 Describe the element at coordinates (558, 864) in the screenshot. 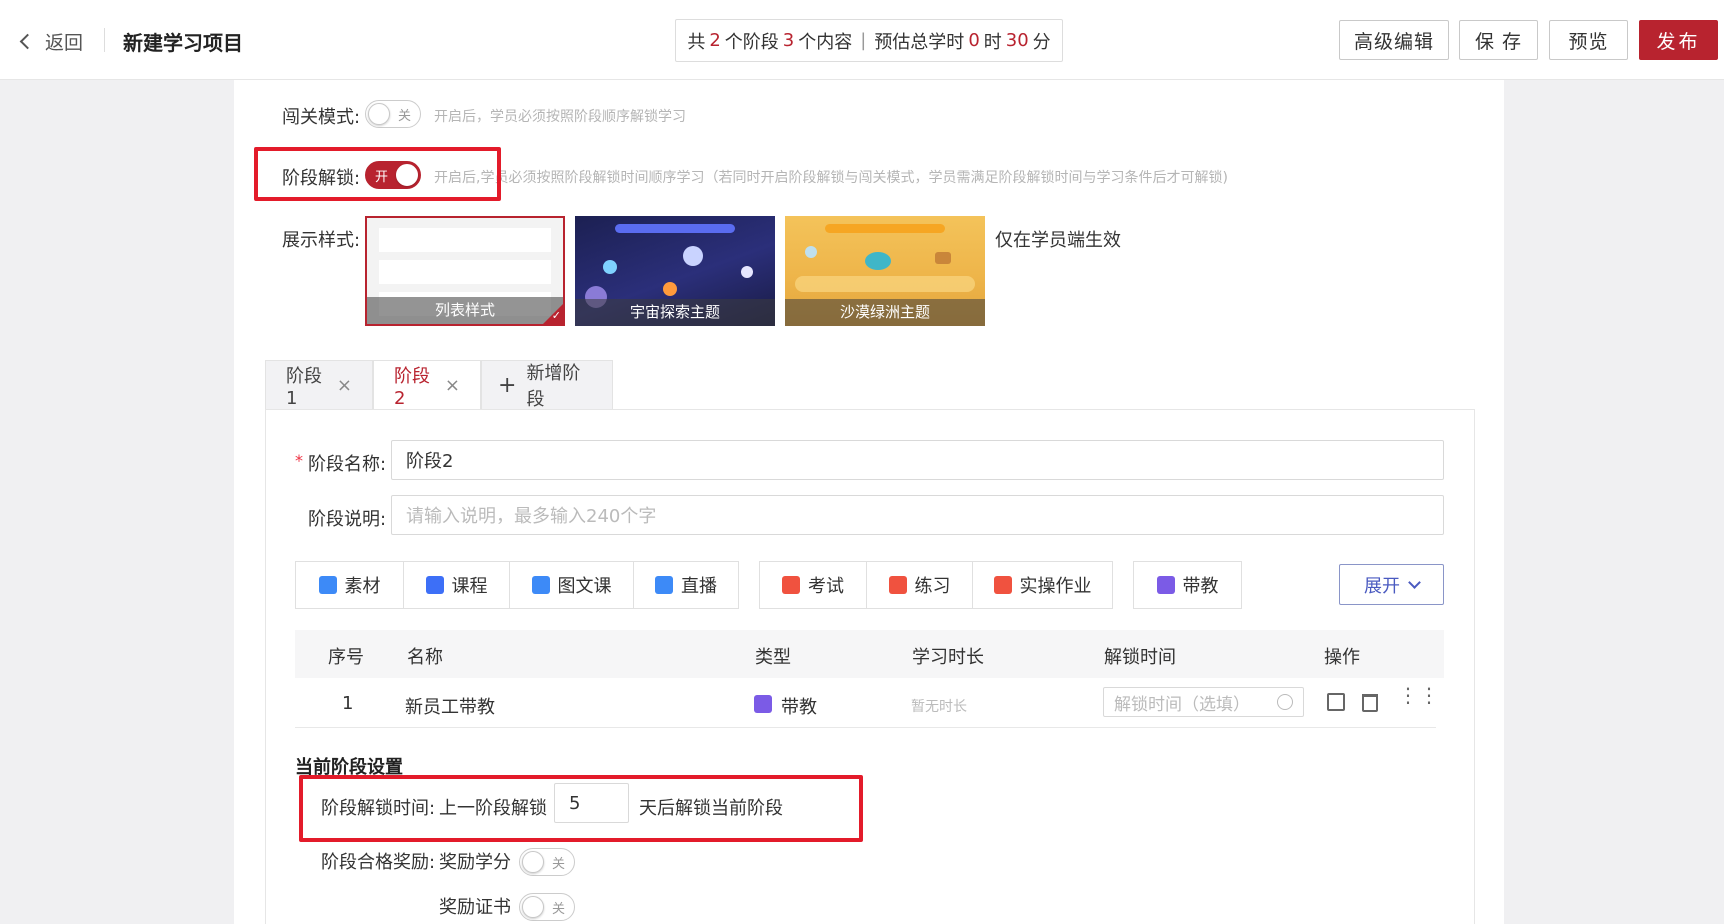

I see `switch-state-text: 关` at that location.